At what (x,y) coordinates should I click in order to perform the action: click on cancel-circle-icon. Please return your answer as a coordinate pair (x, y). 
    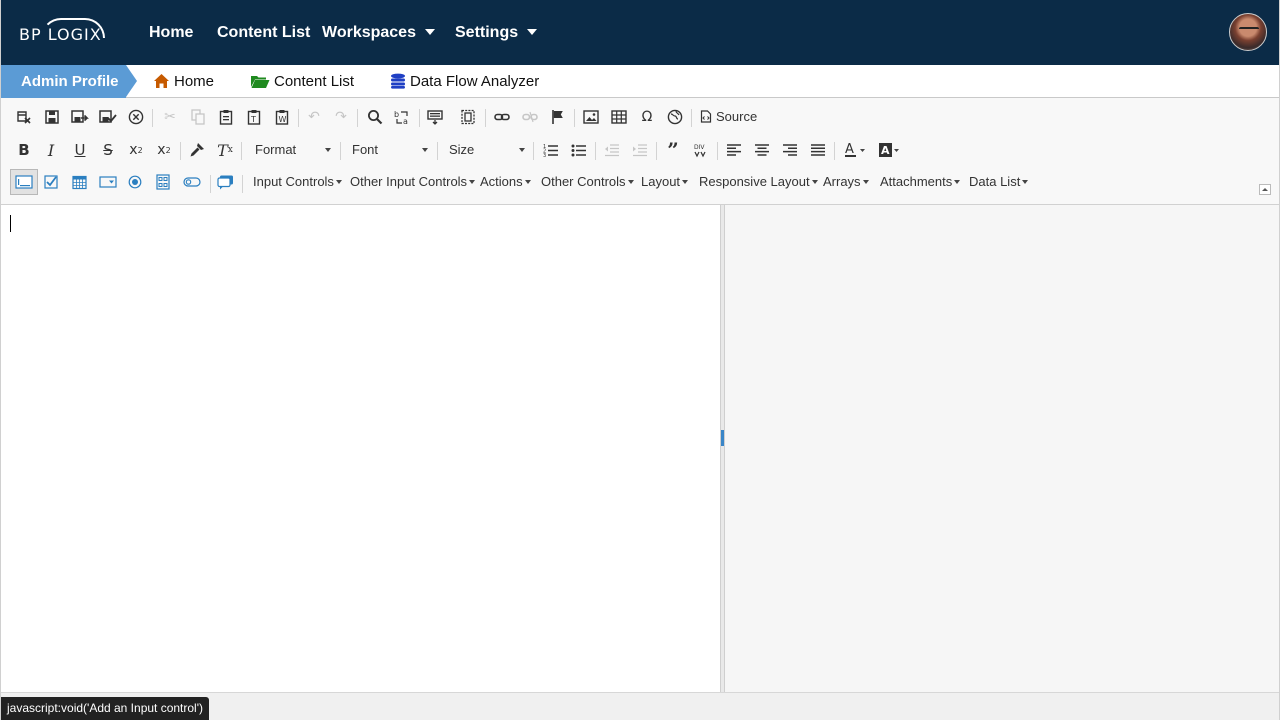
    Looking at the image, I should click on (136, 117).